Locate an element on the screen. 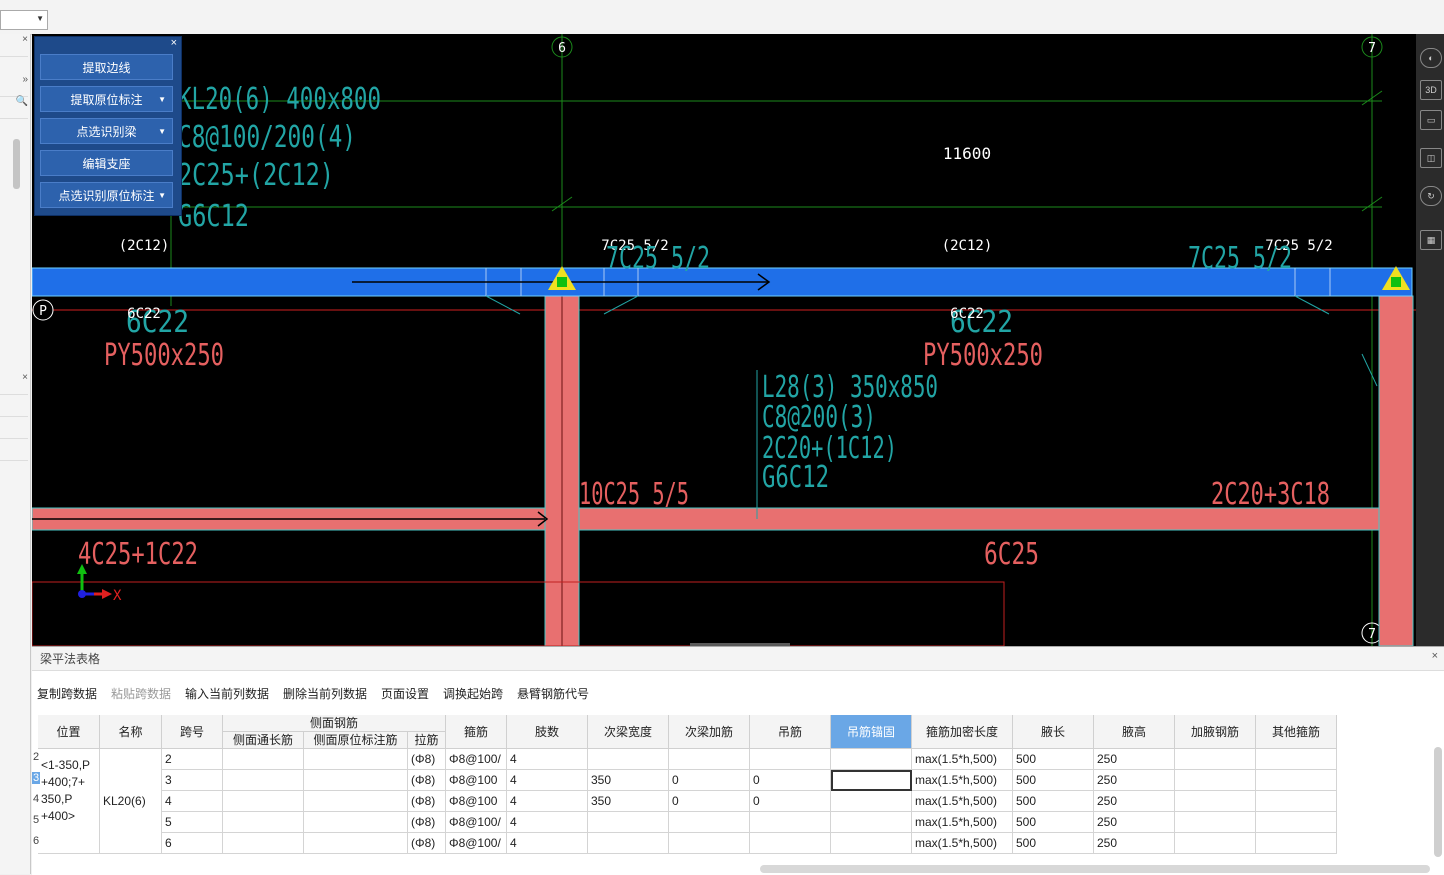 The height and width of the screenshot is (875, 1444). search-icon: 🔍 is located at coordinates (14, 107).